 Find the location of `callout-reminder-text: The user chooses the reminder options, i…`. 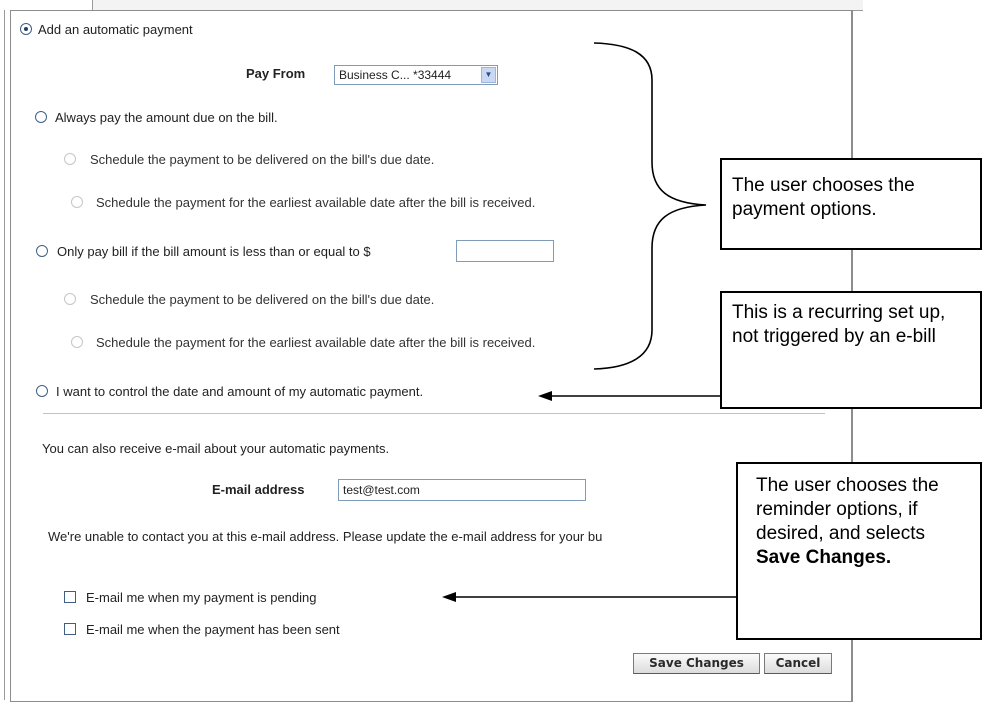

callout-reminder-text: The user chooses the reminder options, i… is located at coordinates (847, 509).